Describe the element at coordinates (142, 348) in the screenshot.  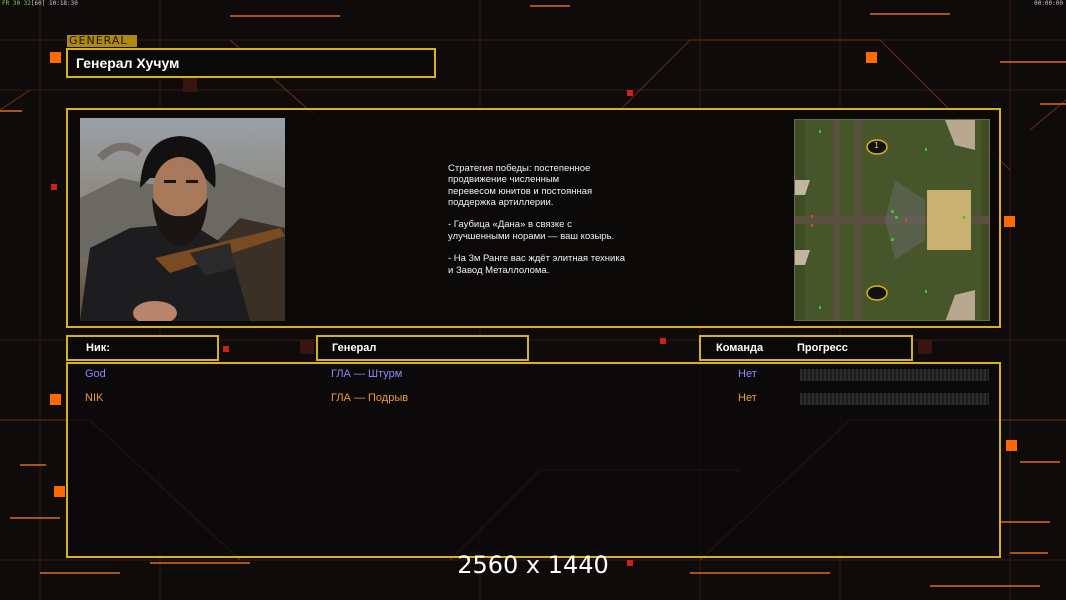
I see `column-header-nick: Ник:` at that location.